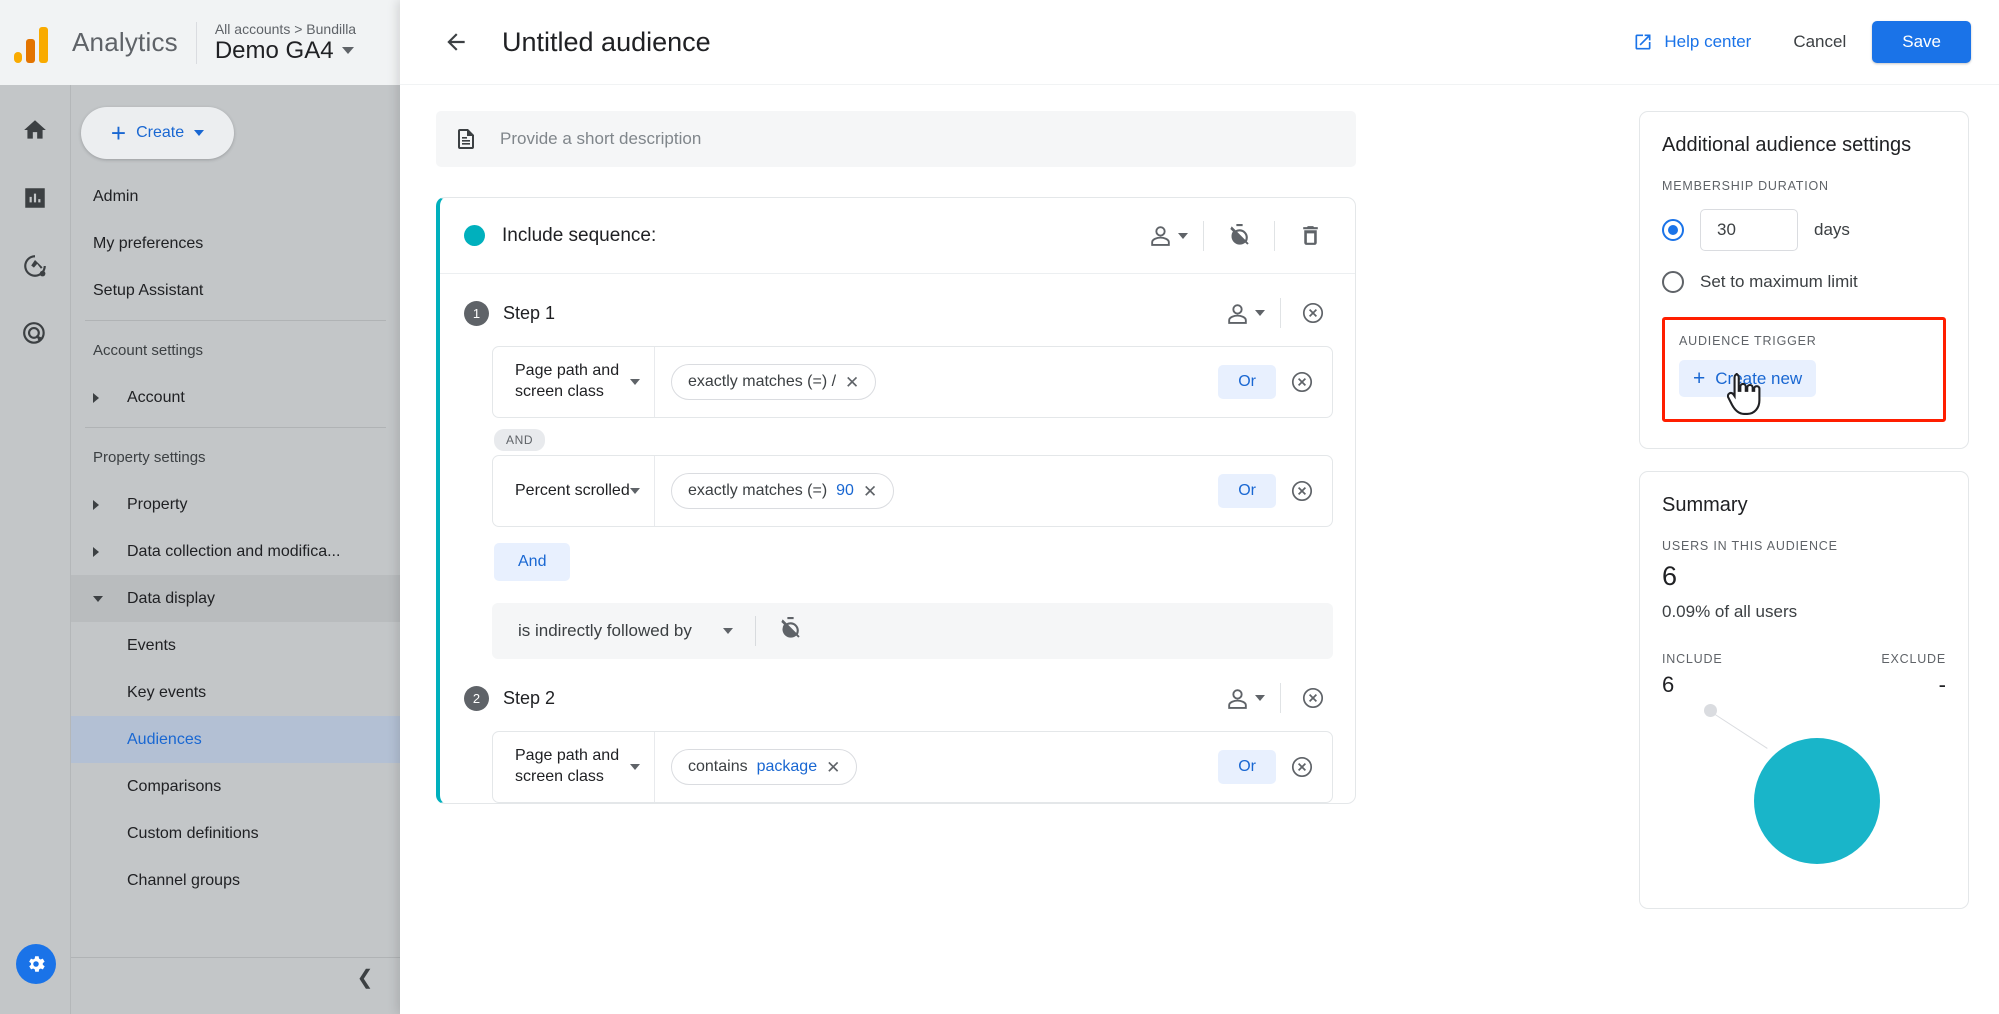  I want to click on dimension-select: Percent scrolled, so click(574, 491).